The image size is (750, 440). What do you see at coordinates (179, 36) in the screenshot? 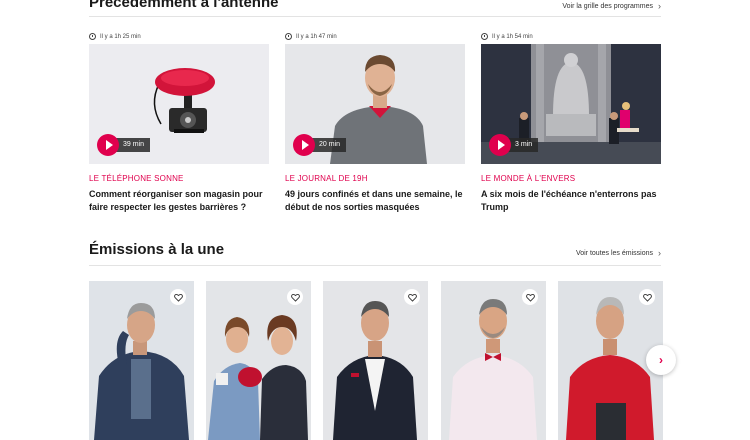
I see `episode-timestamp: Il y a 1h 25 min` at bounding box center [179, 36].